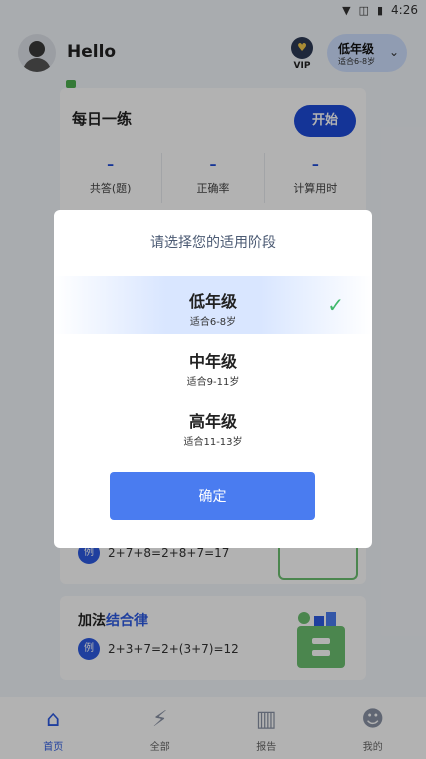 This screenshot has height=759, width=426. I want to click on option-mid-grade: 中年级 适合9-11岁, so click(213, 365).